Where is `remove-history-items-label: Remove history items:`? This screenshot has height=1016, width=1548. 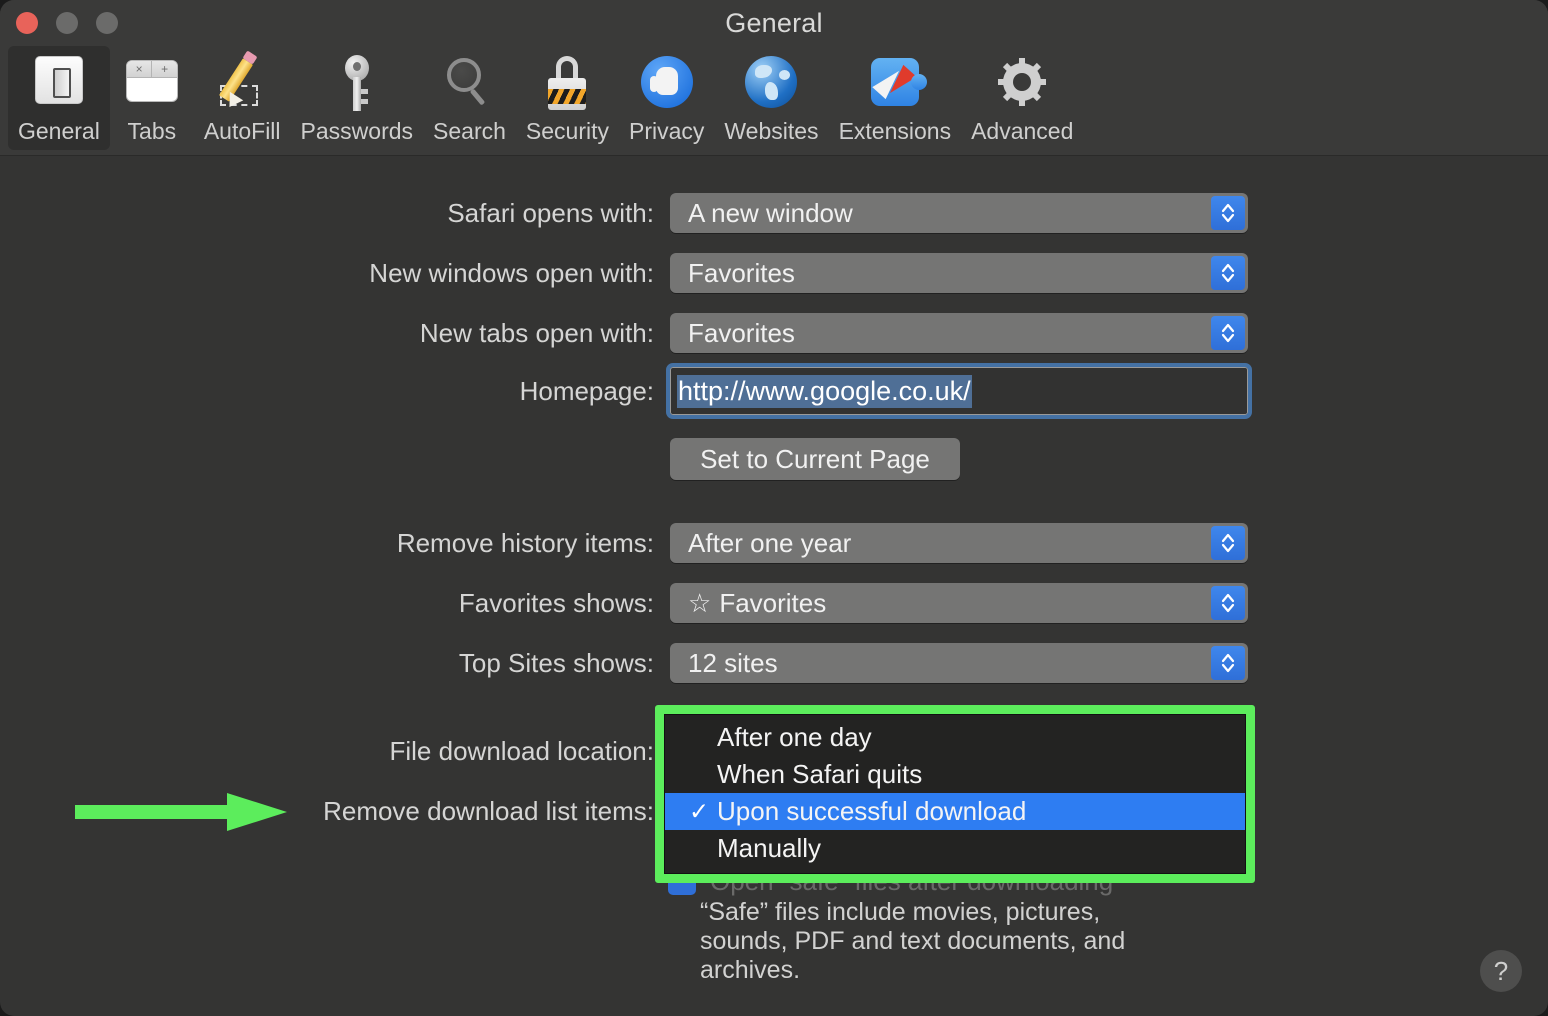
remove-history-items-label: Remove history items: is located at coordinates (525, 542).